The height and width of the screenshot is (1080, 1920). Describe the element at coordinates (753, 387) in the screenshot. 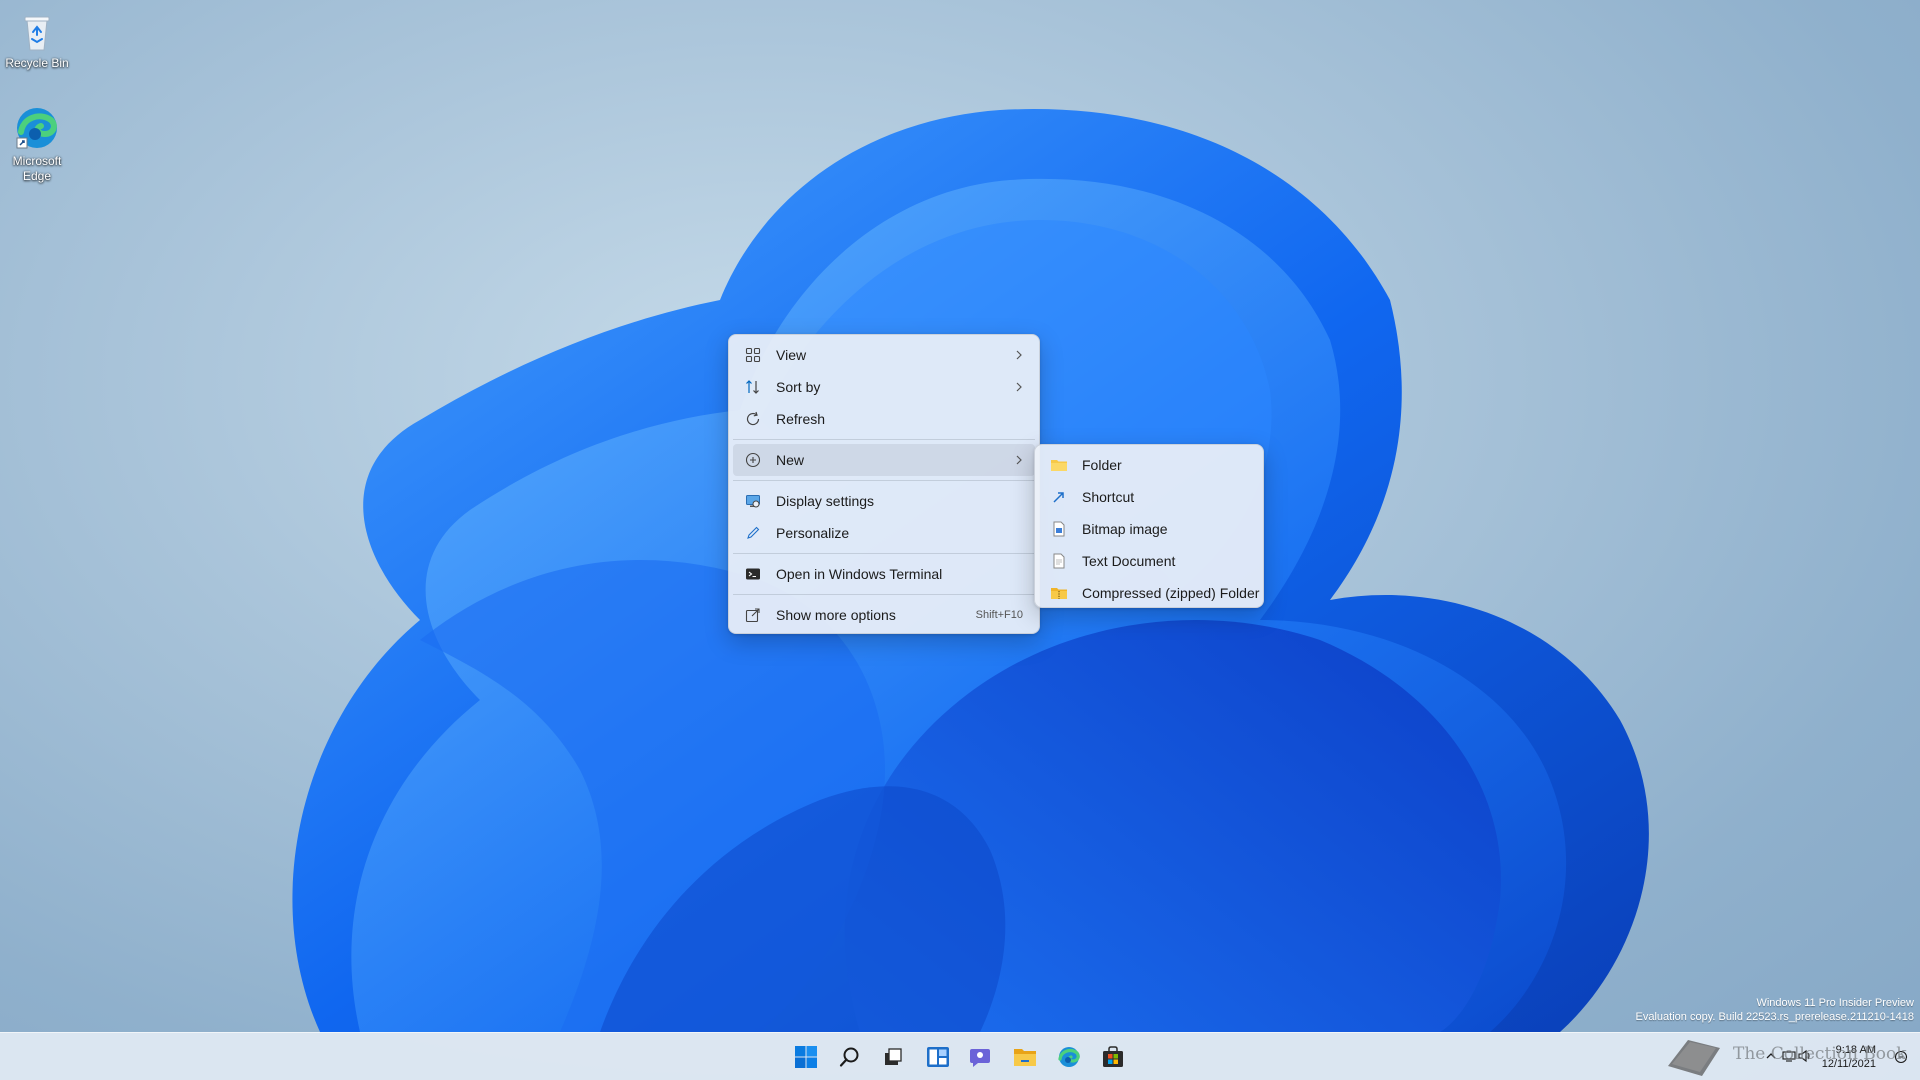

I see `sort-arrows-icon` at that location.